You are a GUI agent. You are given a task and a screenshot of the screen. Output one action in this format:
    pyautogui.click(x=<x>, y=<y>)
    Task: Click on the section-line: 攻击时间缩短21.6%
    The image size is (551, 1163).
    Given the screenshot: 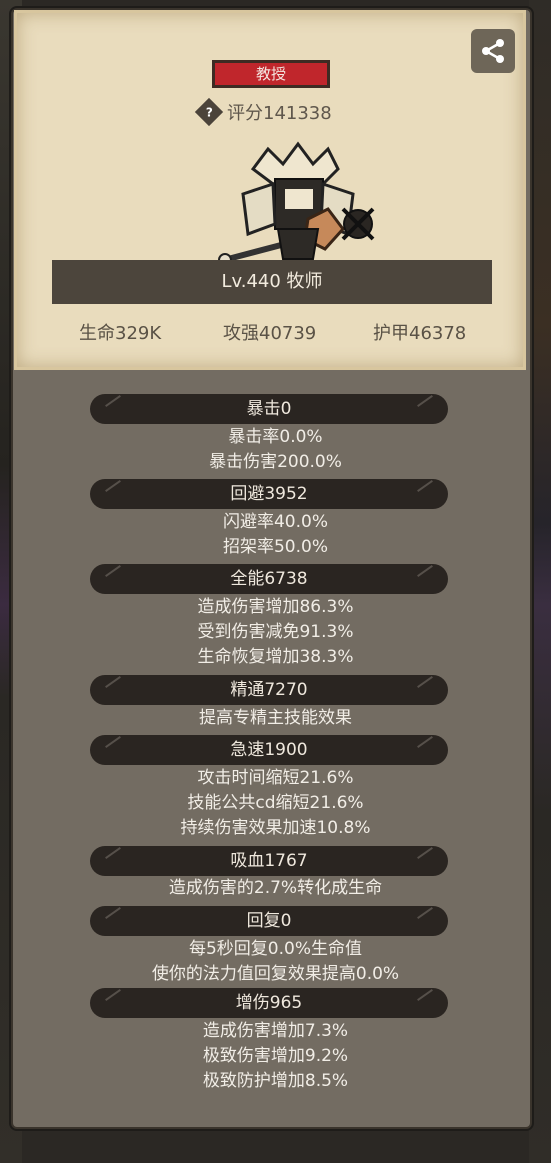 What is the action you would take?
    pyautogui.click(x=275, y=778)
    